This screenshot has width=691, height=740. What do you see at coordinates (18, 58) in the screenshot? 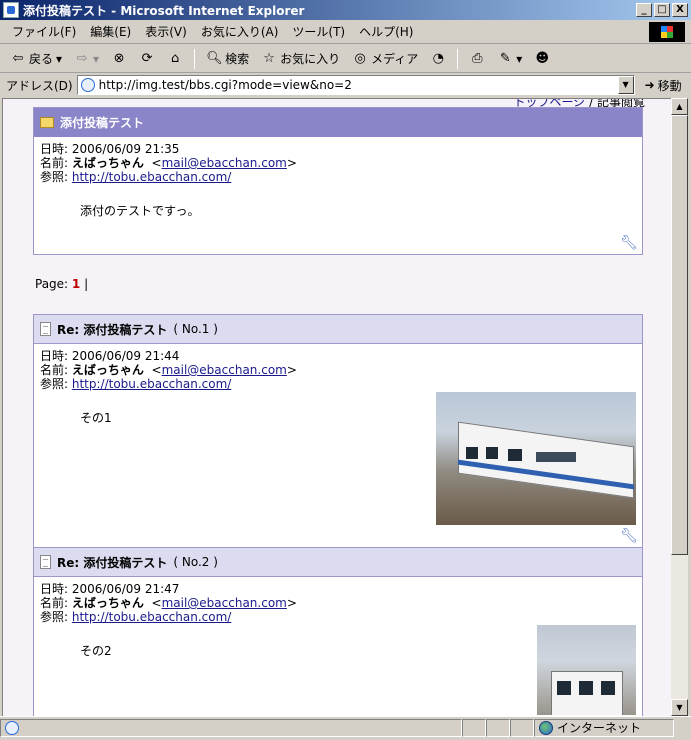
I see `back-arrow-icon: ⇦` at bounding box center [18, 58].